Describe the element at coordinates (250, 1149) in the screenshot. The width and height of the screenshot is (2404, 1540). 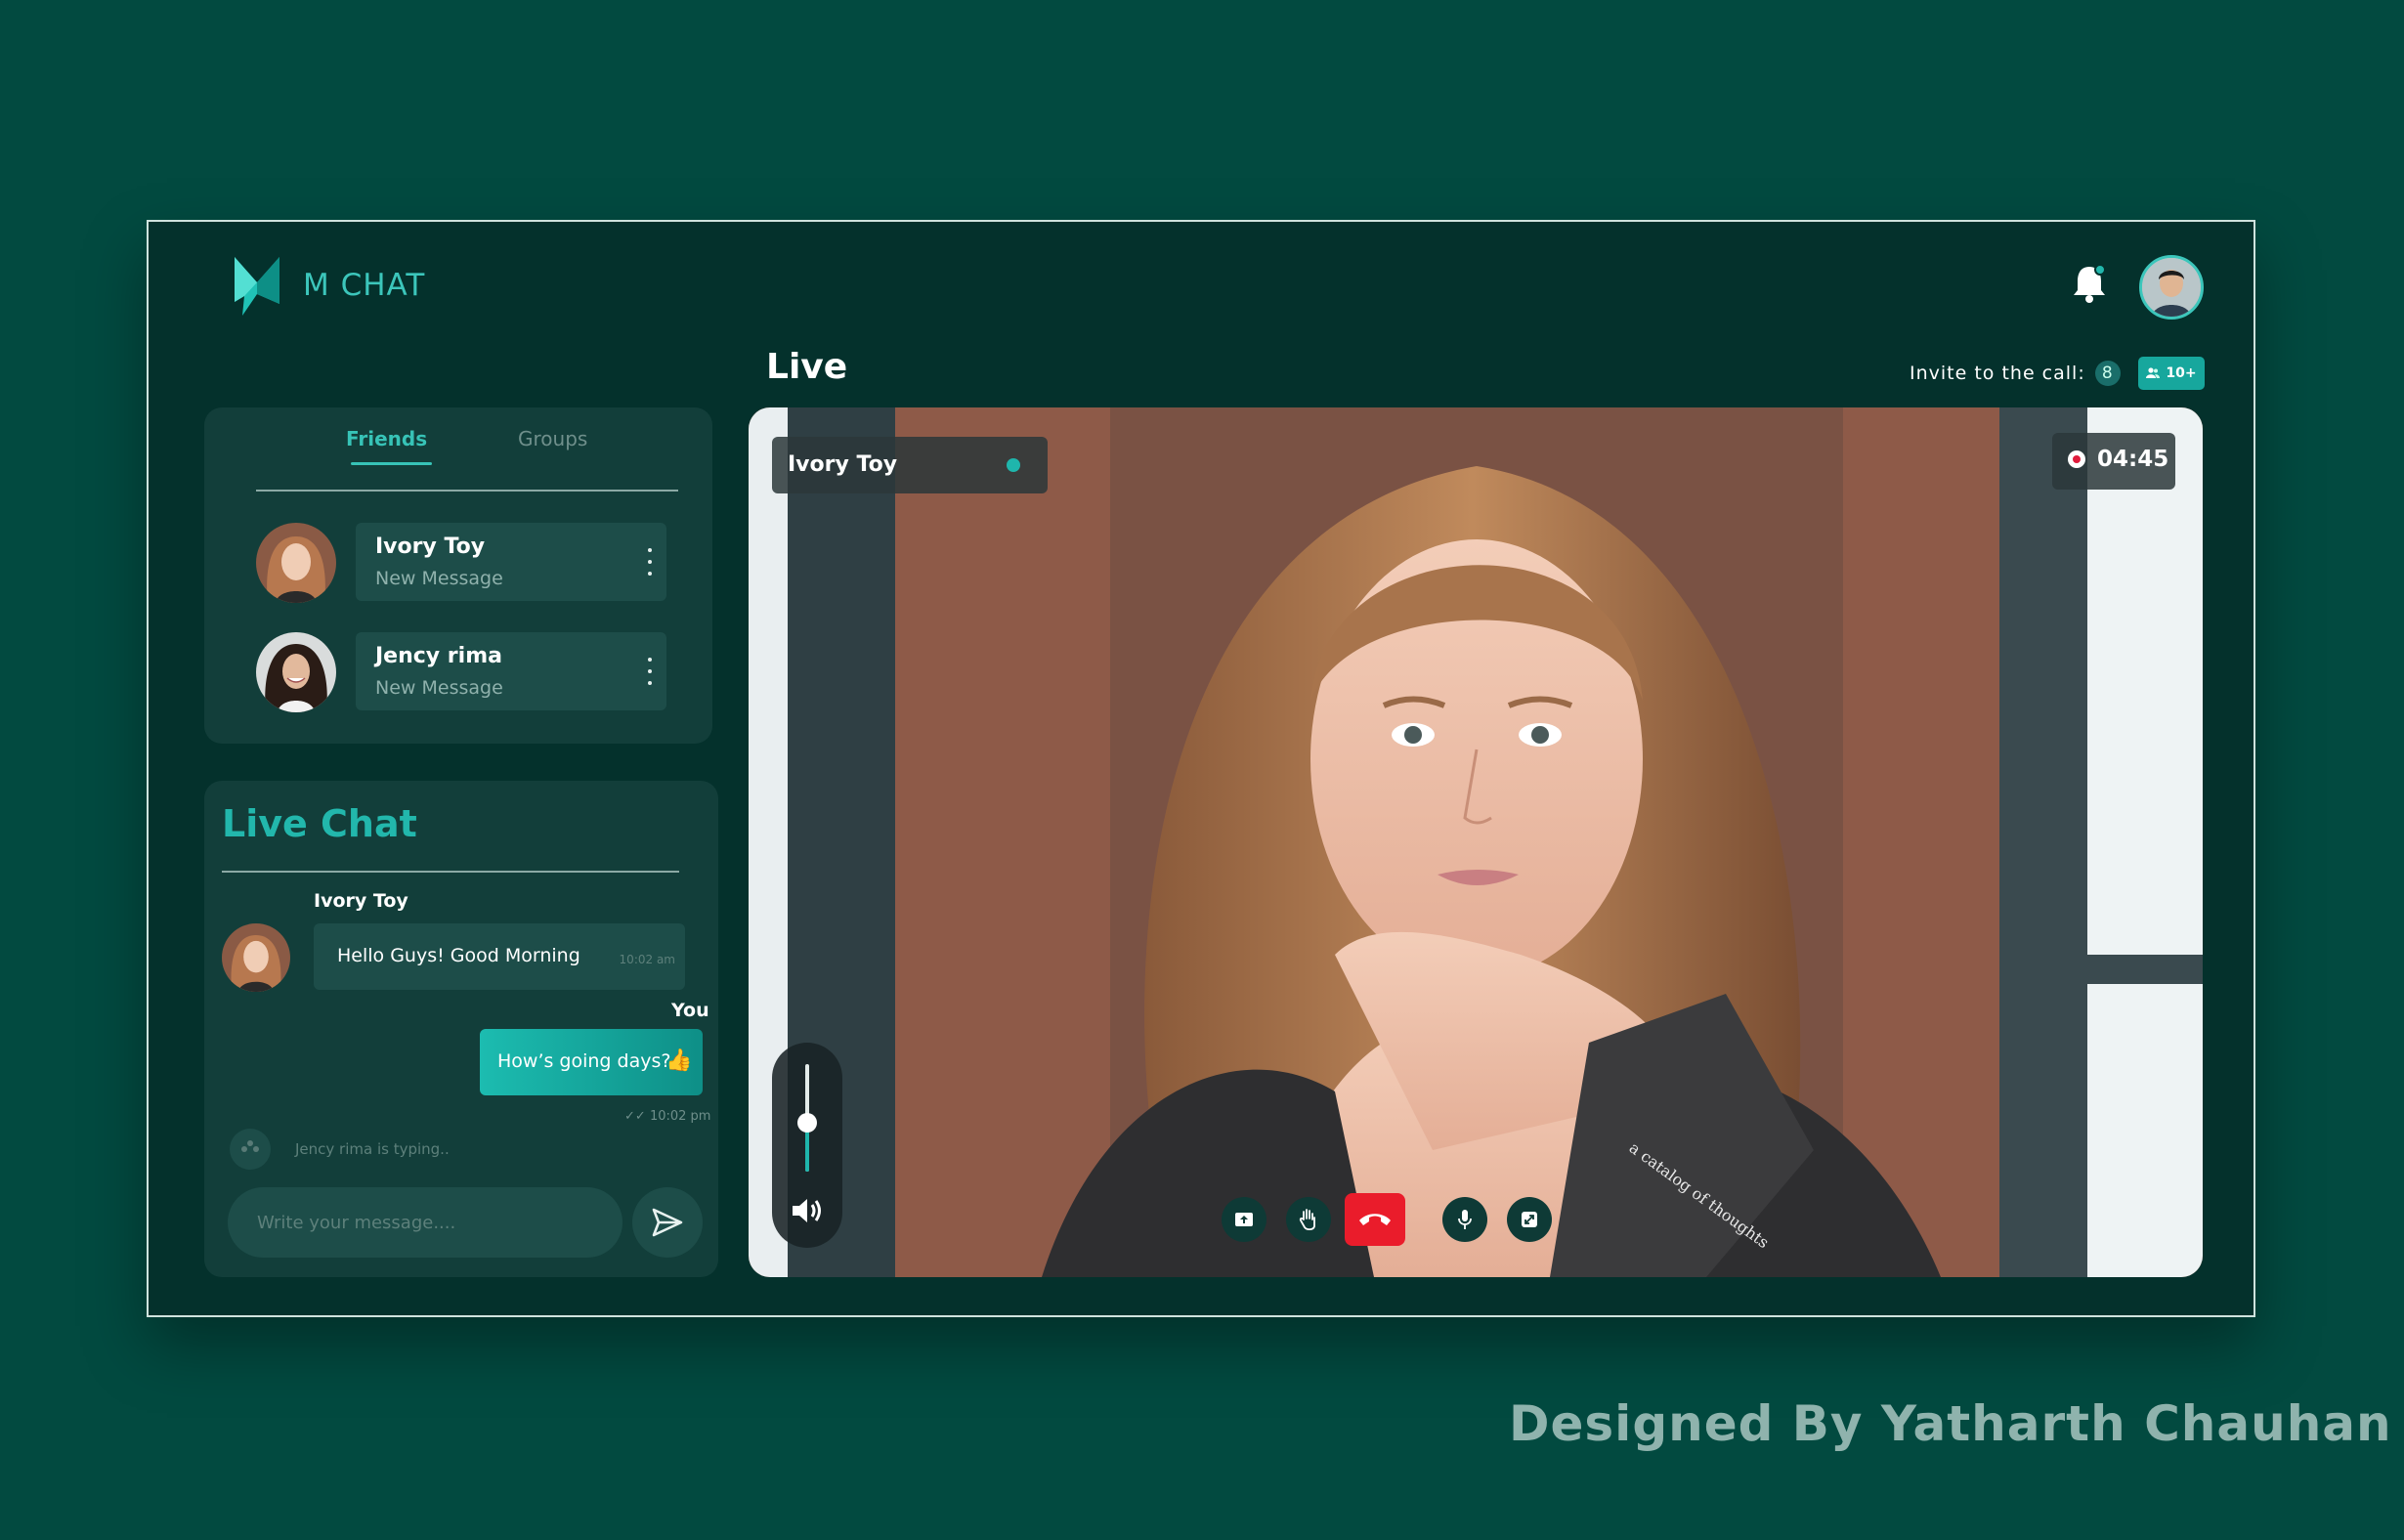
I see `typing-indicator-icon` at that location.